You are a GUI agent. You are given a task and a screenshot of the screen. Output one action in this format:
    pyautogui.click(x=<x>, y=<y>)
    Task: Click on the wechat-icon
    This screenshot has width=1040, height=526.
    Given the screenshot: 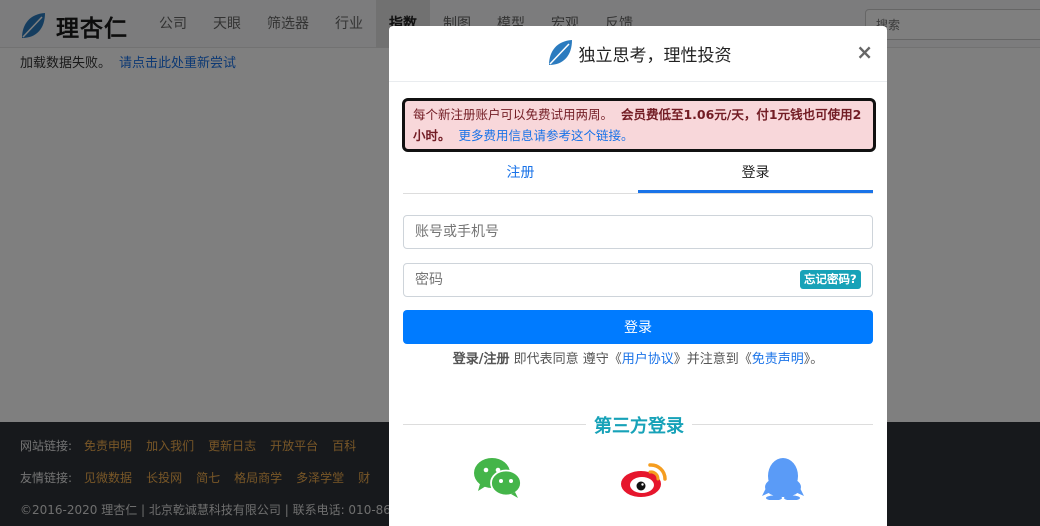 What is the action you would take?
    pyautogui.click(x=498, y=478)
    